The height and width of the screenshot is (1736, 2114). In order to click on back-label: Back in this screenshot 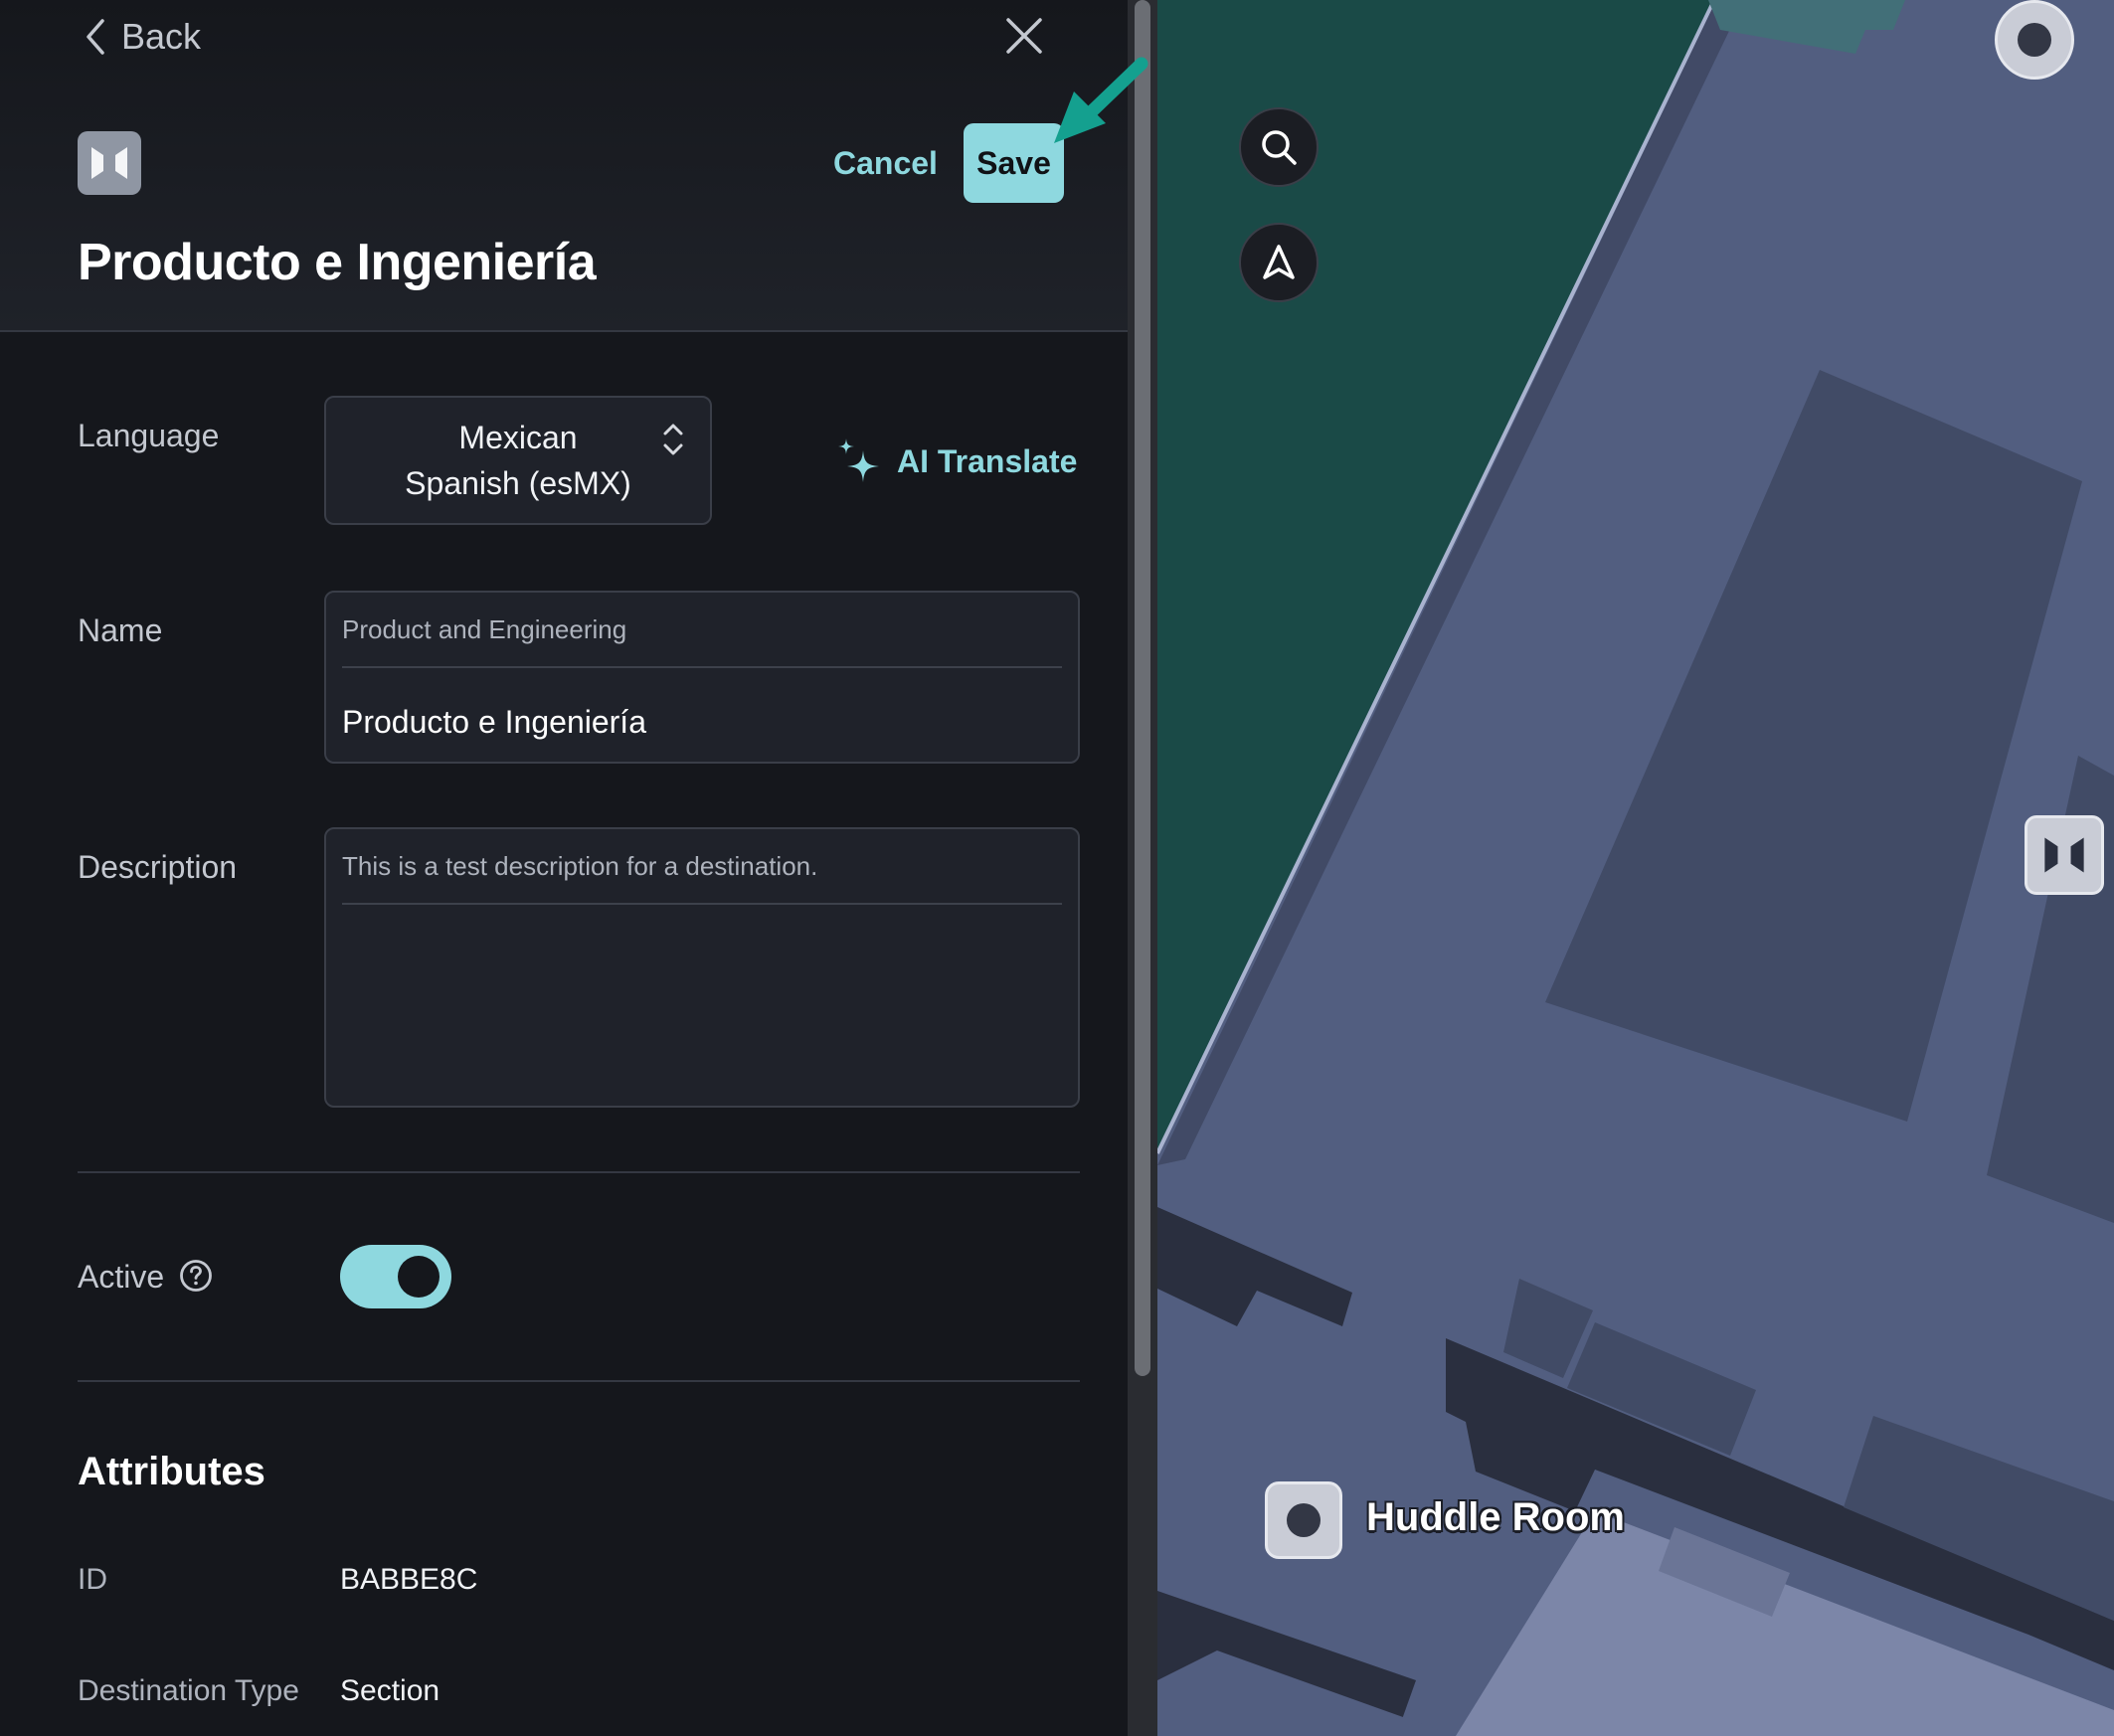, I will do `click(161, 37)`.